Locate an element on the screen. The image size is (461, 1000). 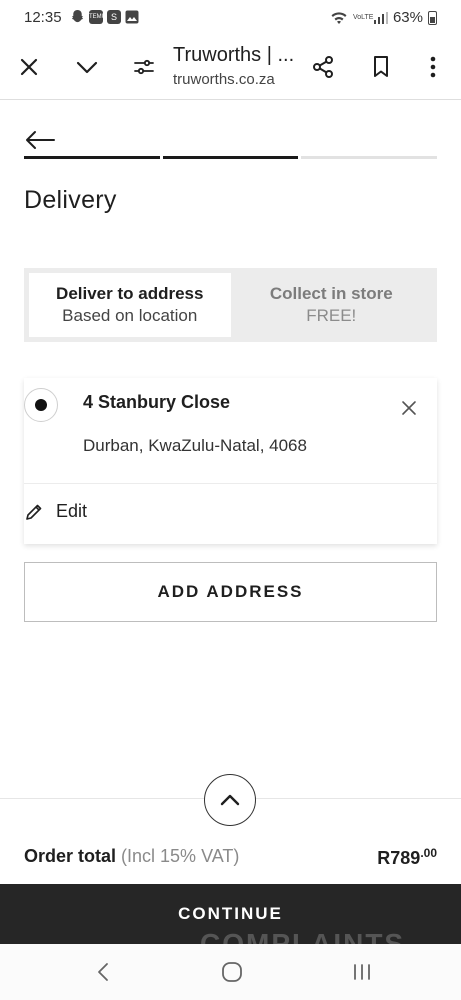
option-title: Collect in store is located at coordinates (331, 293).